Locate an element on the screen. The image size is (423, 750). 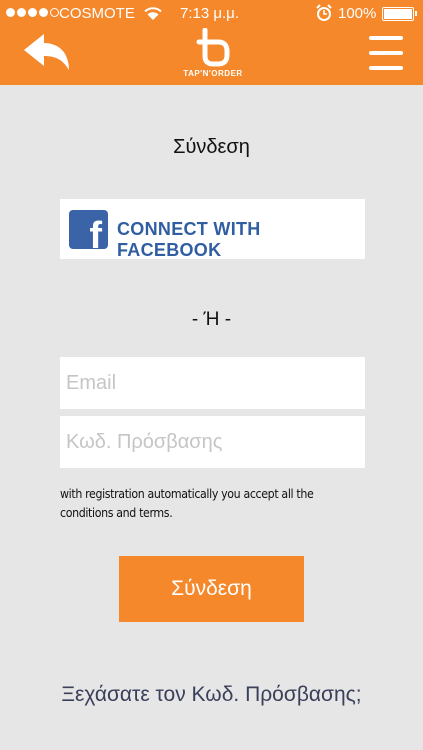
tapnorder-logo: TAP'N'ORDER is located at coordinates (213, 56).